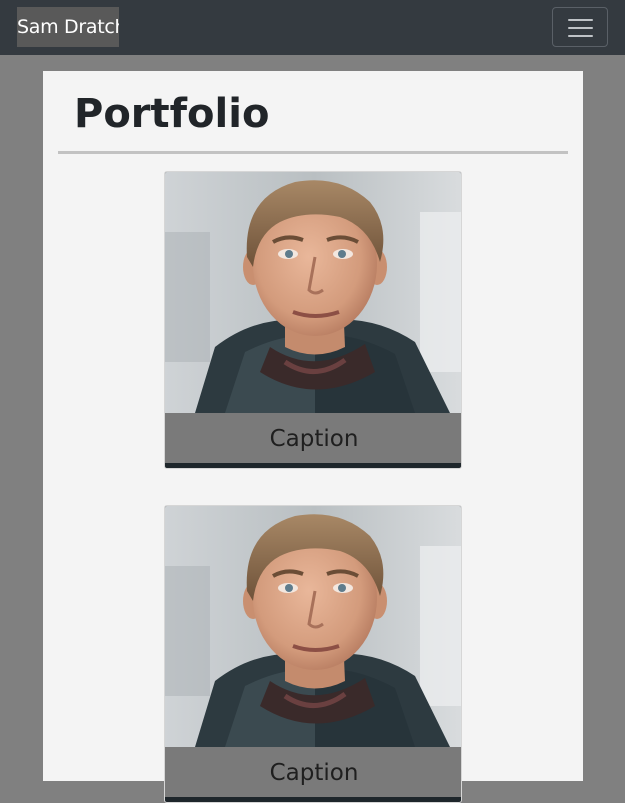  Describe the element at coordinates (580, 27) in the screenshot. I see `navbar-toggler-button` at that location.